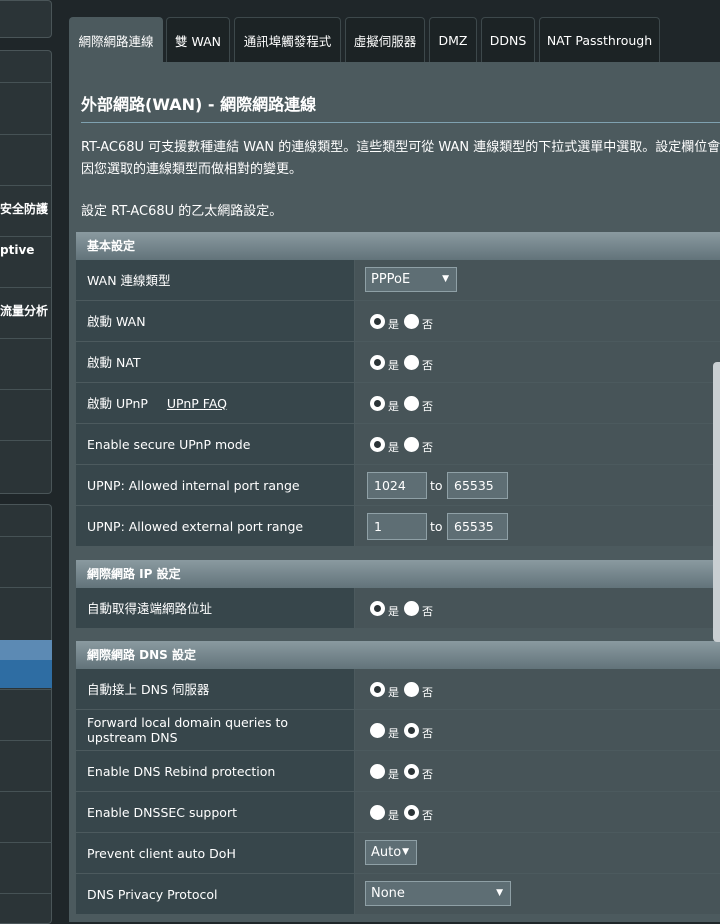 This screenshot has height=924, width=720. I want to click on tab-port-trigger: 通訊埠觸發程式, so click(287, 39).